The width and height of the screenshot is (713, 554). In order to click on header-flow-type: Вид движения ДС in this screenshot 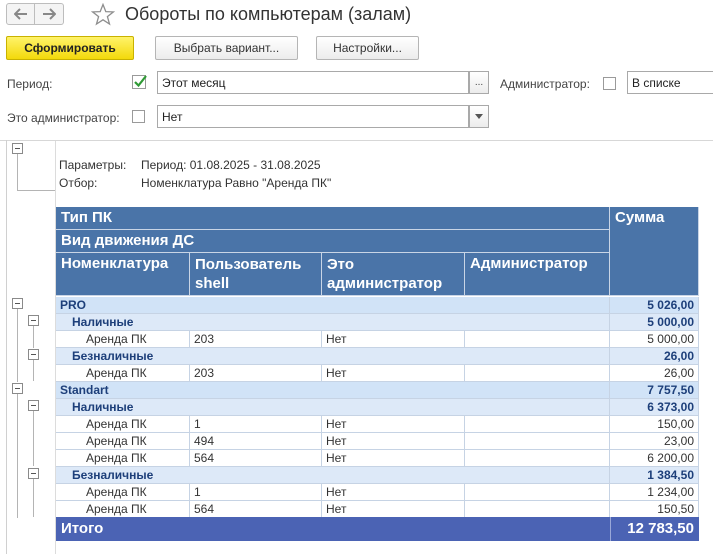, I will do `click(333, 241)`.